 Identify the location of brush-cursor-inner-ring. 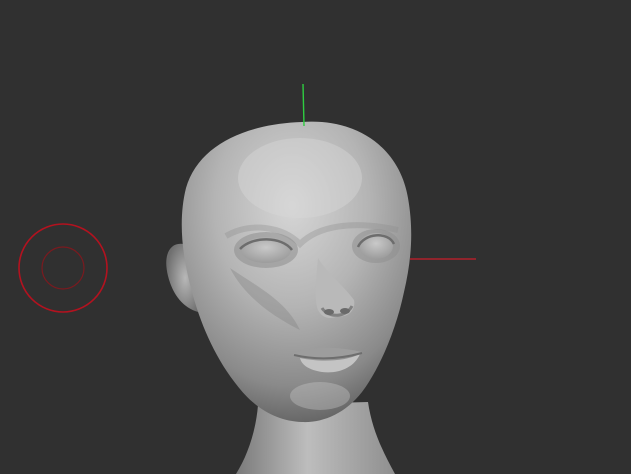
(63, 268).